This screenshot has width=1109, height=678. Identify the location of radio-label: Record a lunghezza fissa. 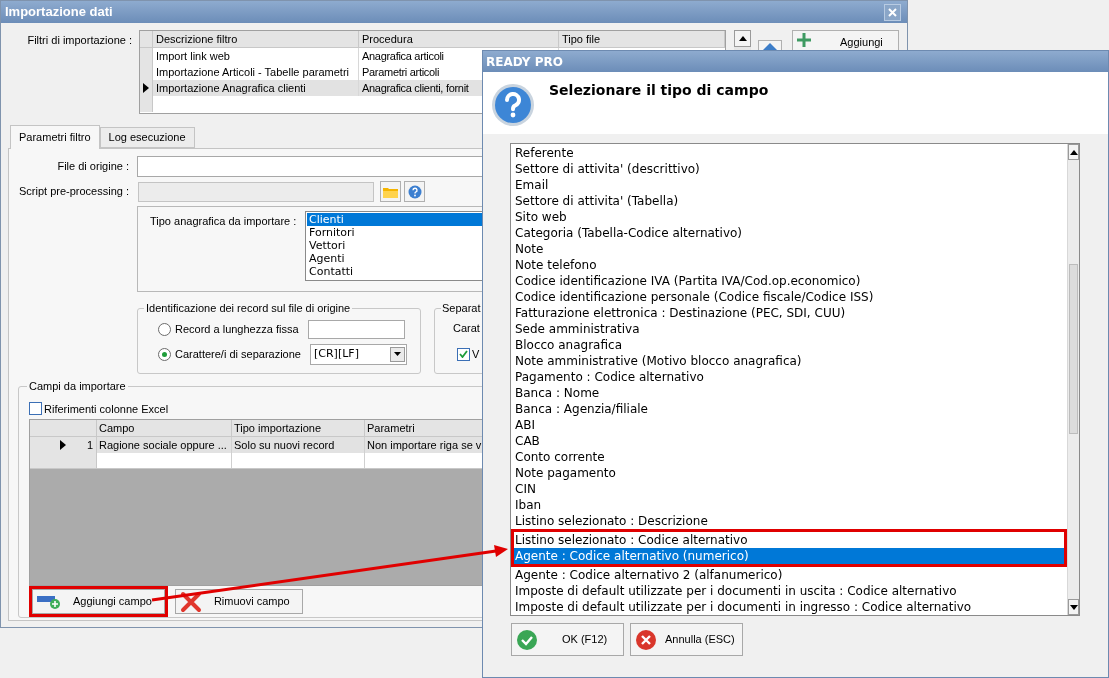
(237, 329).